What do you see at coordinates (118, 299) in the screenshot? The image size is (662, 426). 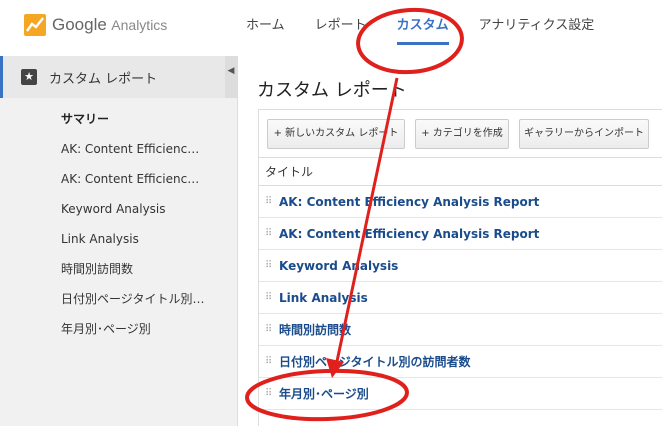 I see `sidebar-item-report: 日付別ページタイトル別の訪問者数` at bounding box center [118, 299].